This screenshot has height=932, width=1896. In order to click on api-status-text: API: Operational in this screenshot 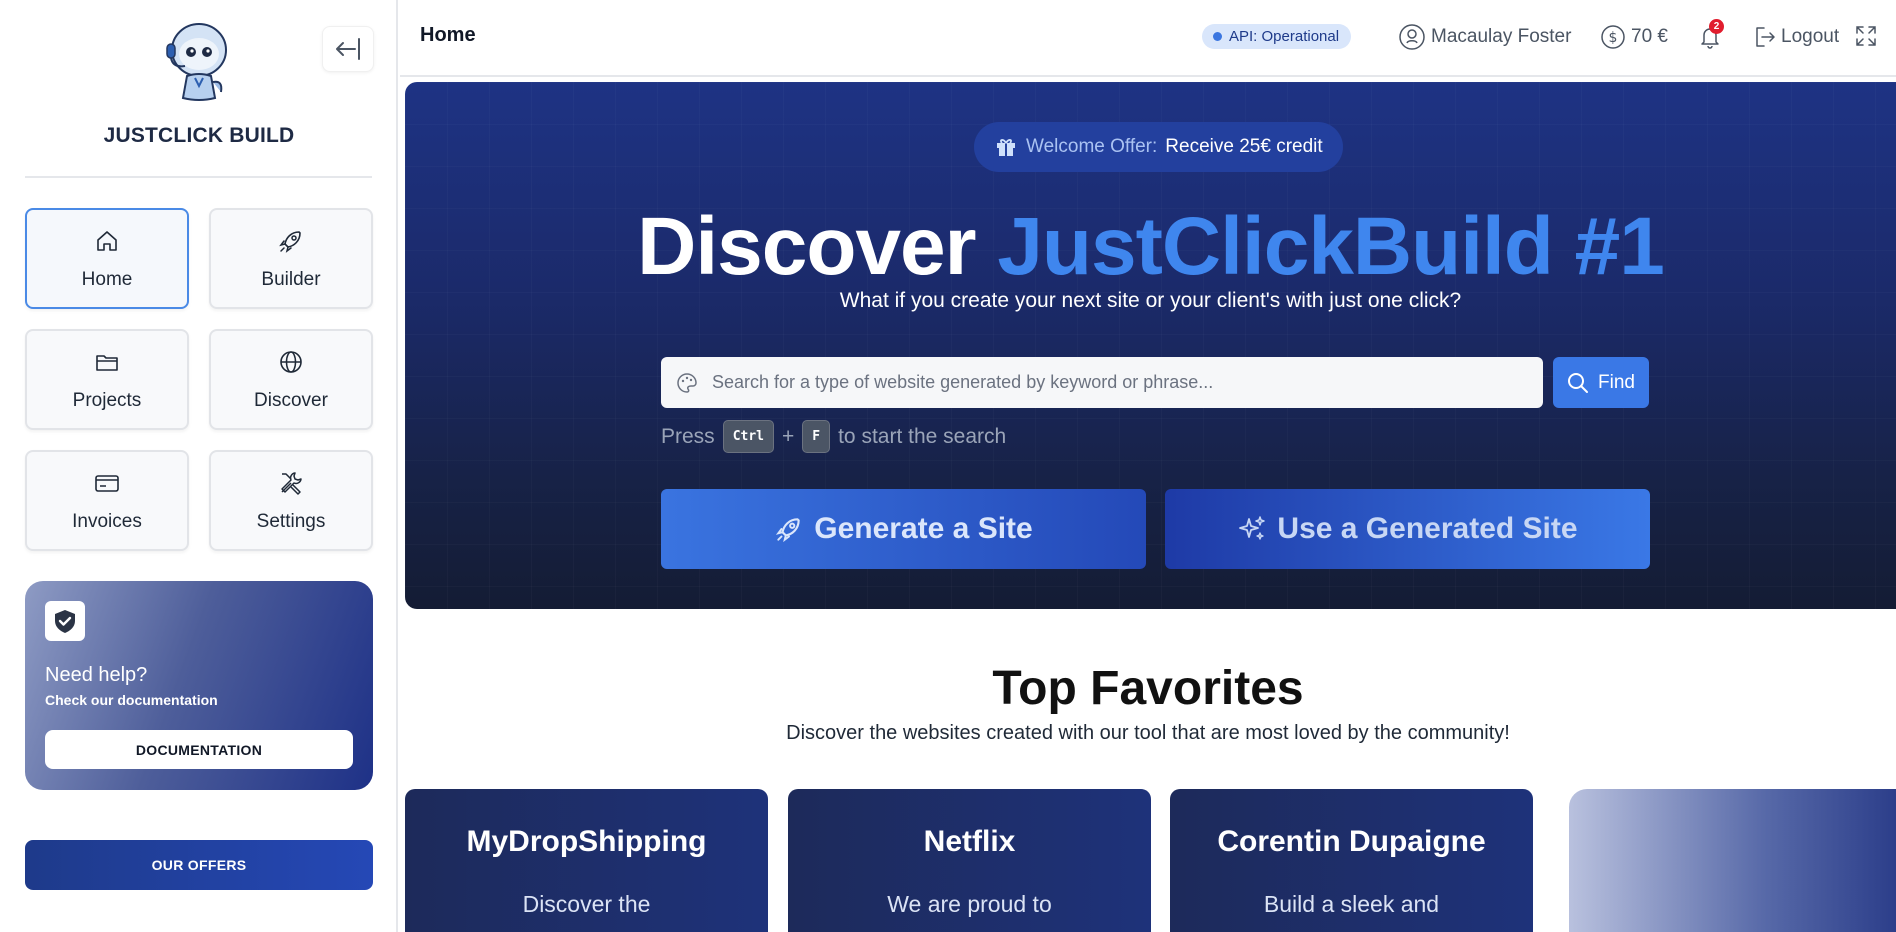, I will do `click(1284, 36)`.